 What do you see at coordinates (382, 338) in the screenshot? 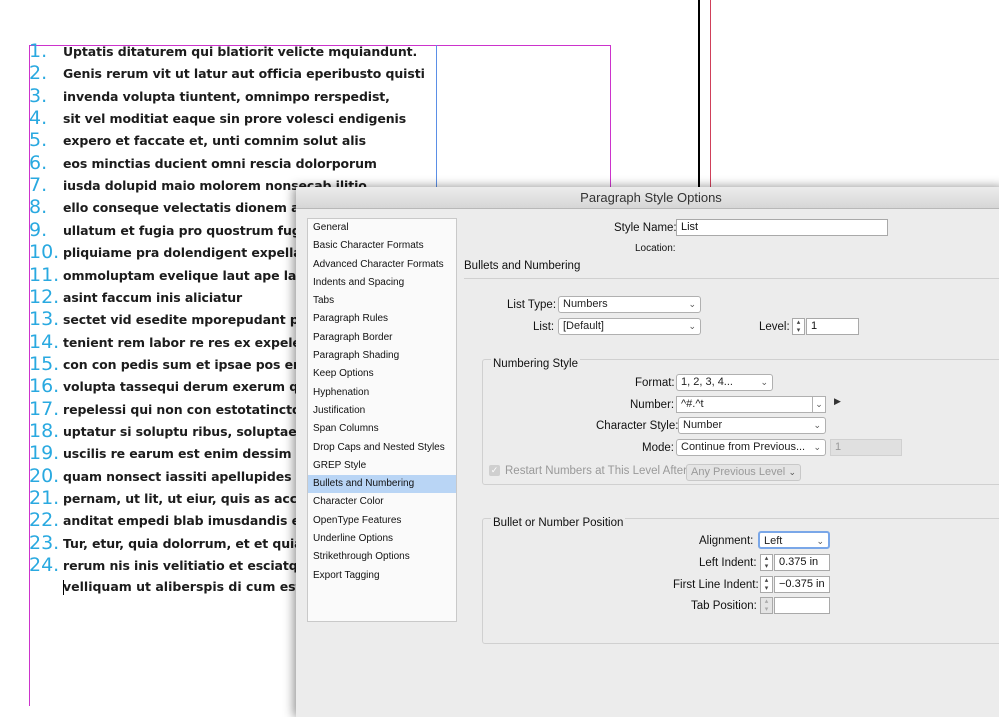
I see `category-item: Paragraph Border` at bounding box center [382, 338].